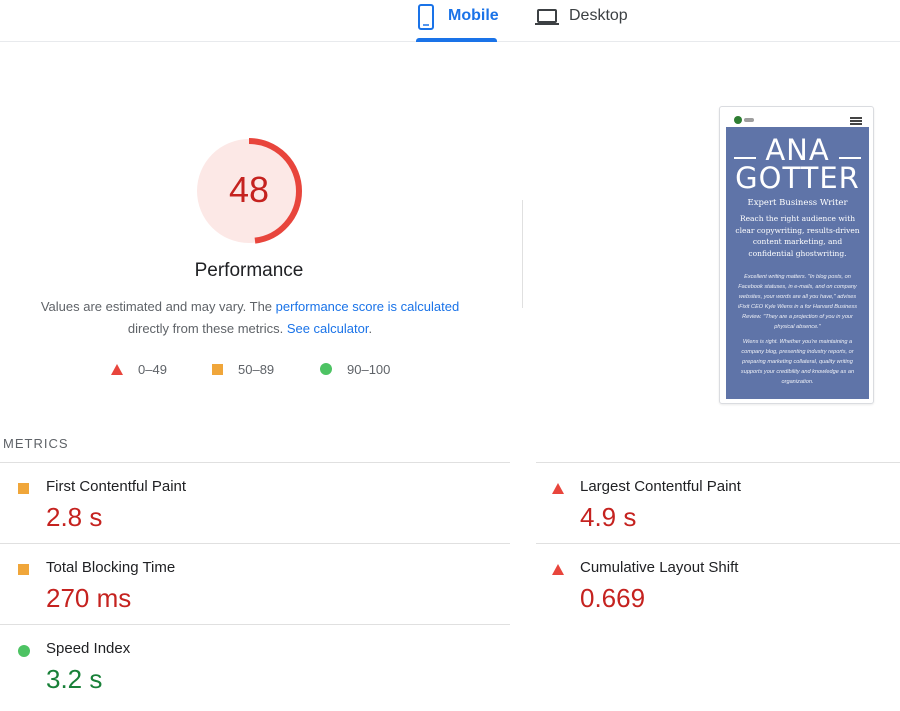  What do you see at coordinates (613, 598) in the screenshot?
I see `metric-value: 0.669` at bounding box center [613, 598].